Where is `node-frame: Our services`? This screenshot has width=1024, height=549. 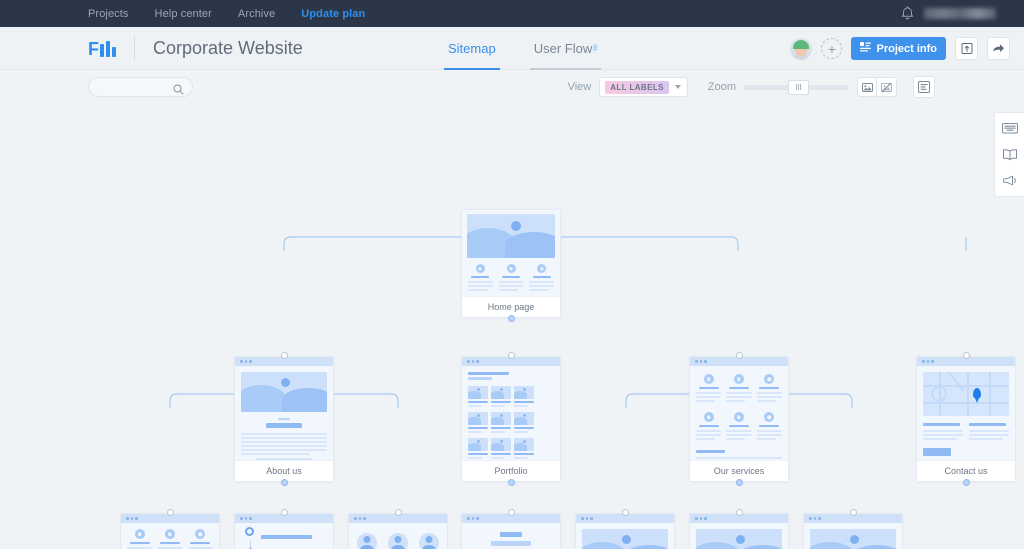 node-frame: Our services is located at coordinates (739, 419).